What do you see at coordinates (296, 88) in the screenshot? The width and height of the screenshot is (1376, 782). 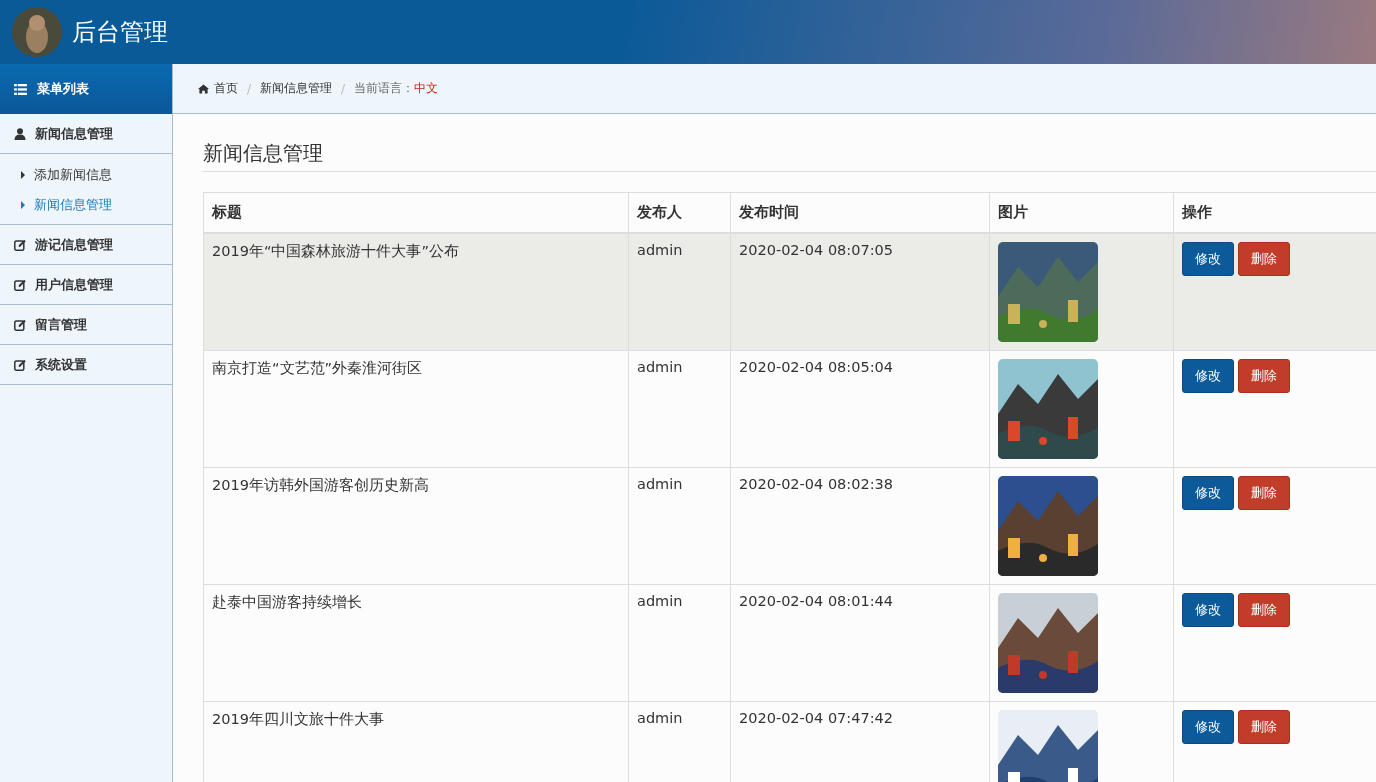 I see `breadcrumb-link: 新闻信息管理` at bounding box center [296, 88].